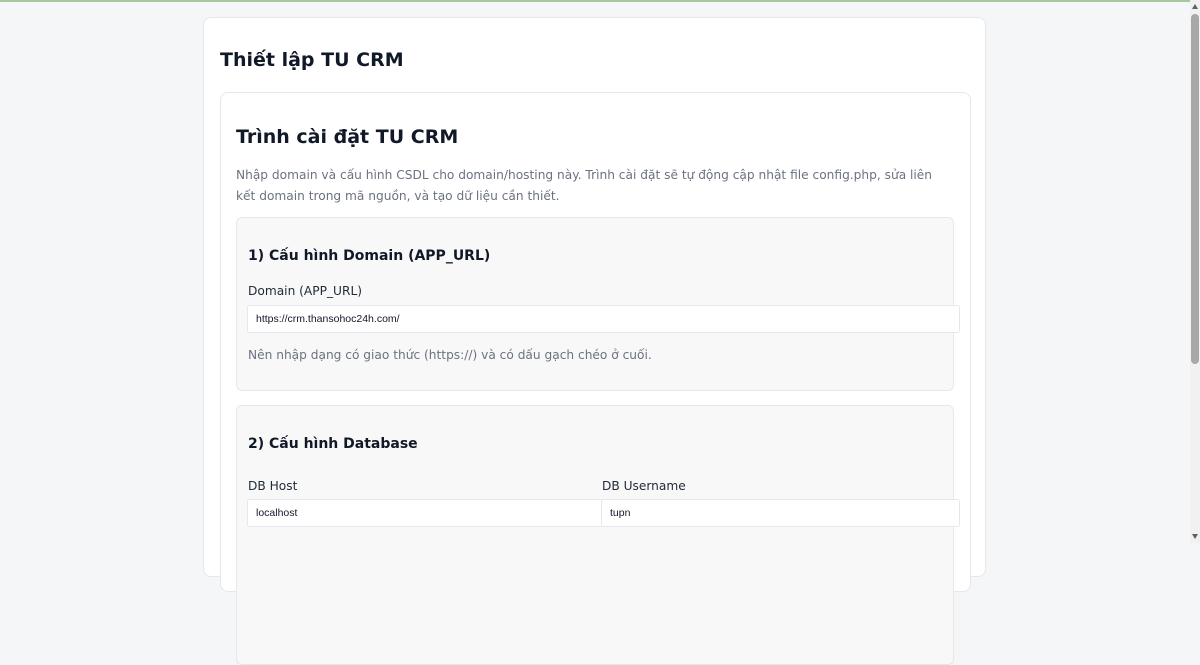 This screenshot has height=665, width=1200. What do you see at coordinates (1195, 189) in the screenshot?
I see `scroll-thumb` at bounding box center [1195, 189].